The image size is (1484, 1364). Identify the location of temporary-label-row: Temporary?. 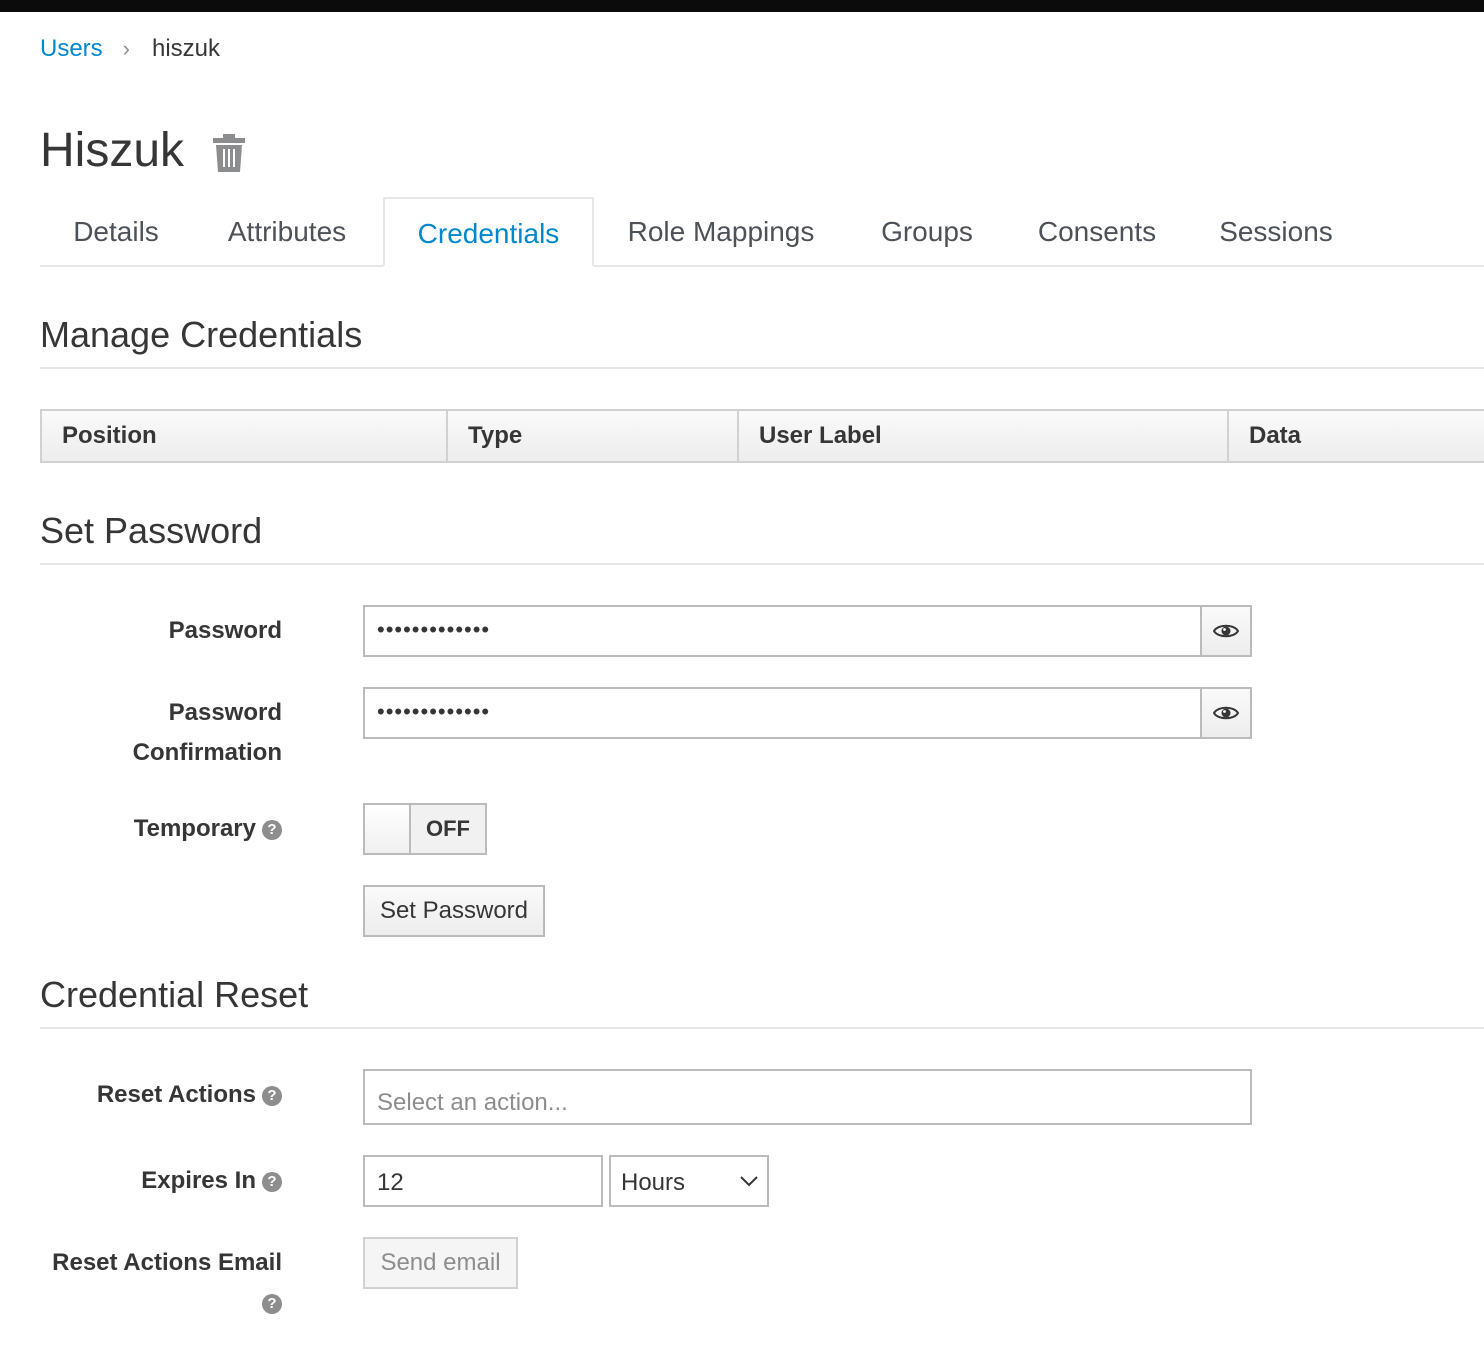
(208, 829).